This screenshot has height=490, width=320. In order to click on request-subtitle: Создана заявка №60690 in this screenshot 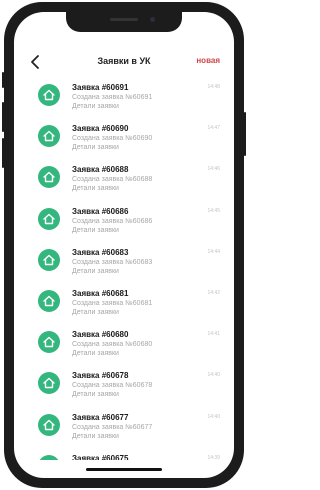, I will do `click(112, 139)`.